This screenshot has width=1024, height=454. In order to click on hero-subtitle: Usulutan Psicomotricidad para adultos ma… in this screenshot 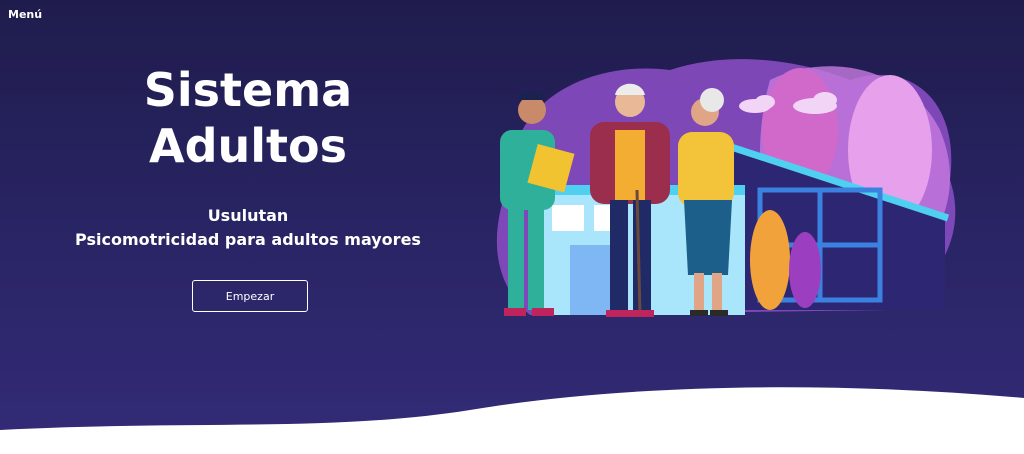, I will do `click(248, 228)`.